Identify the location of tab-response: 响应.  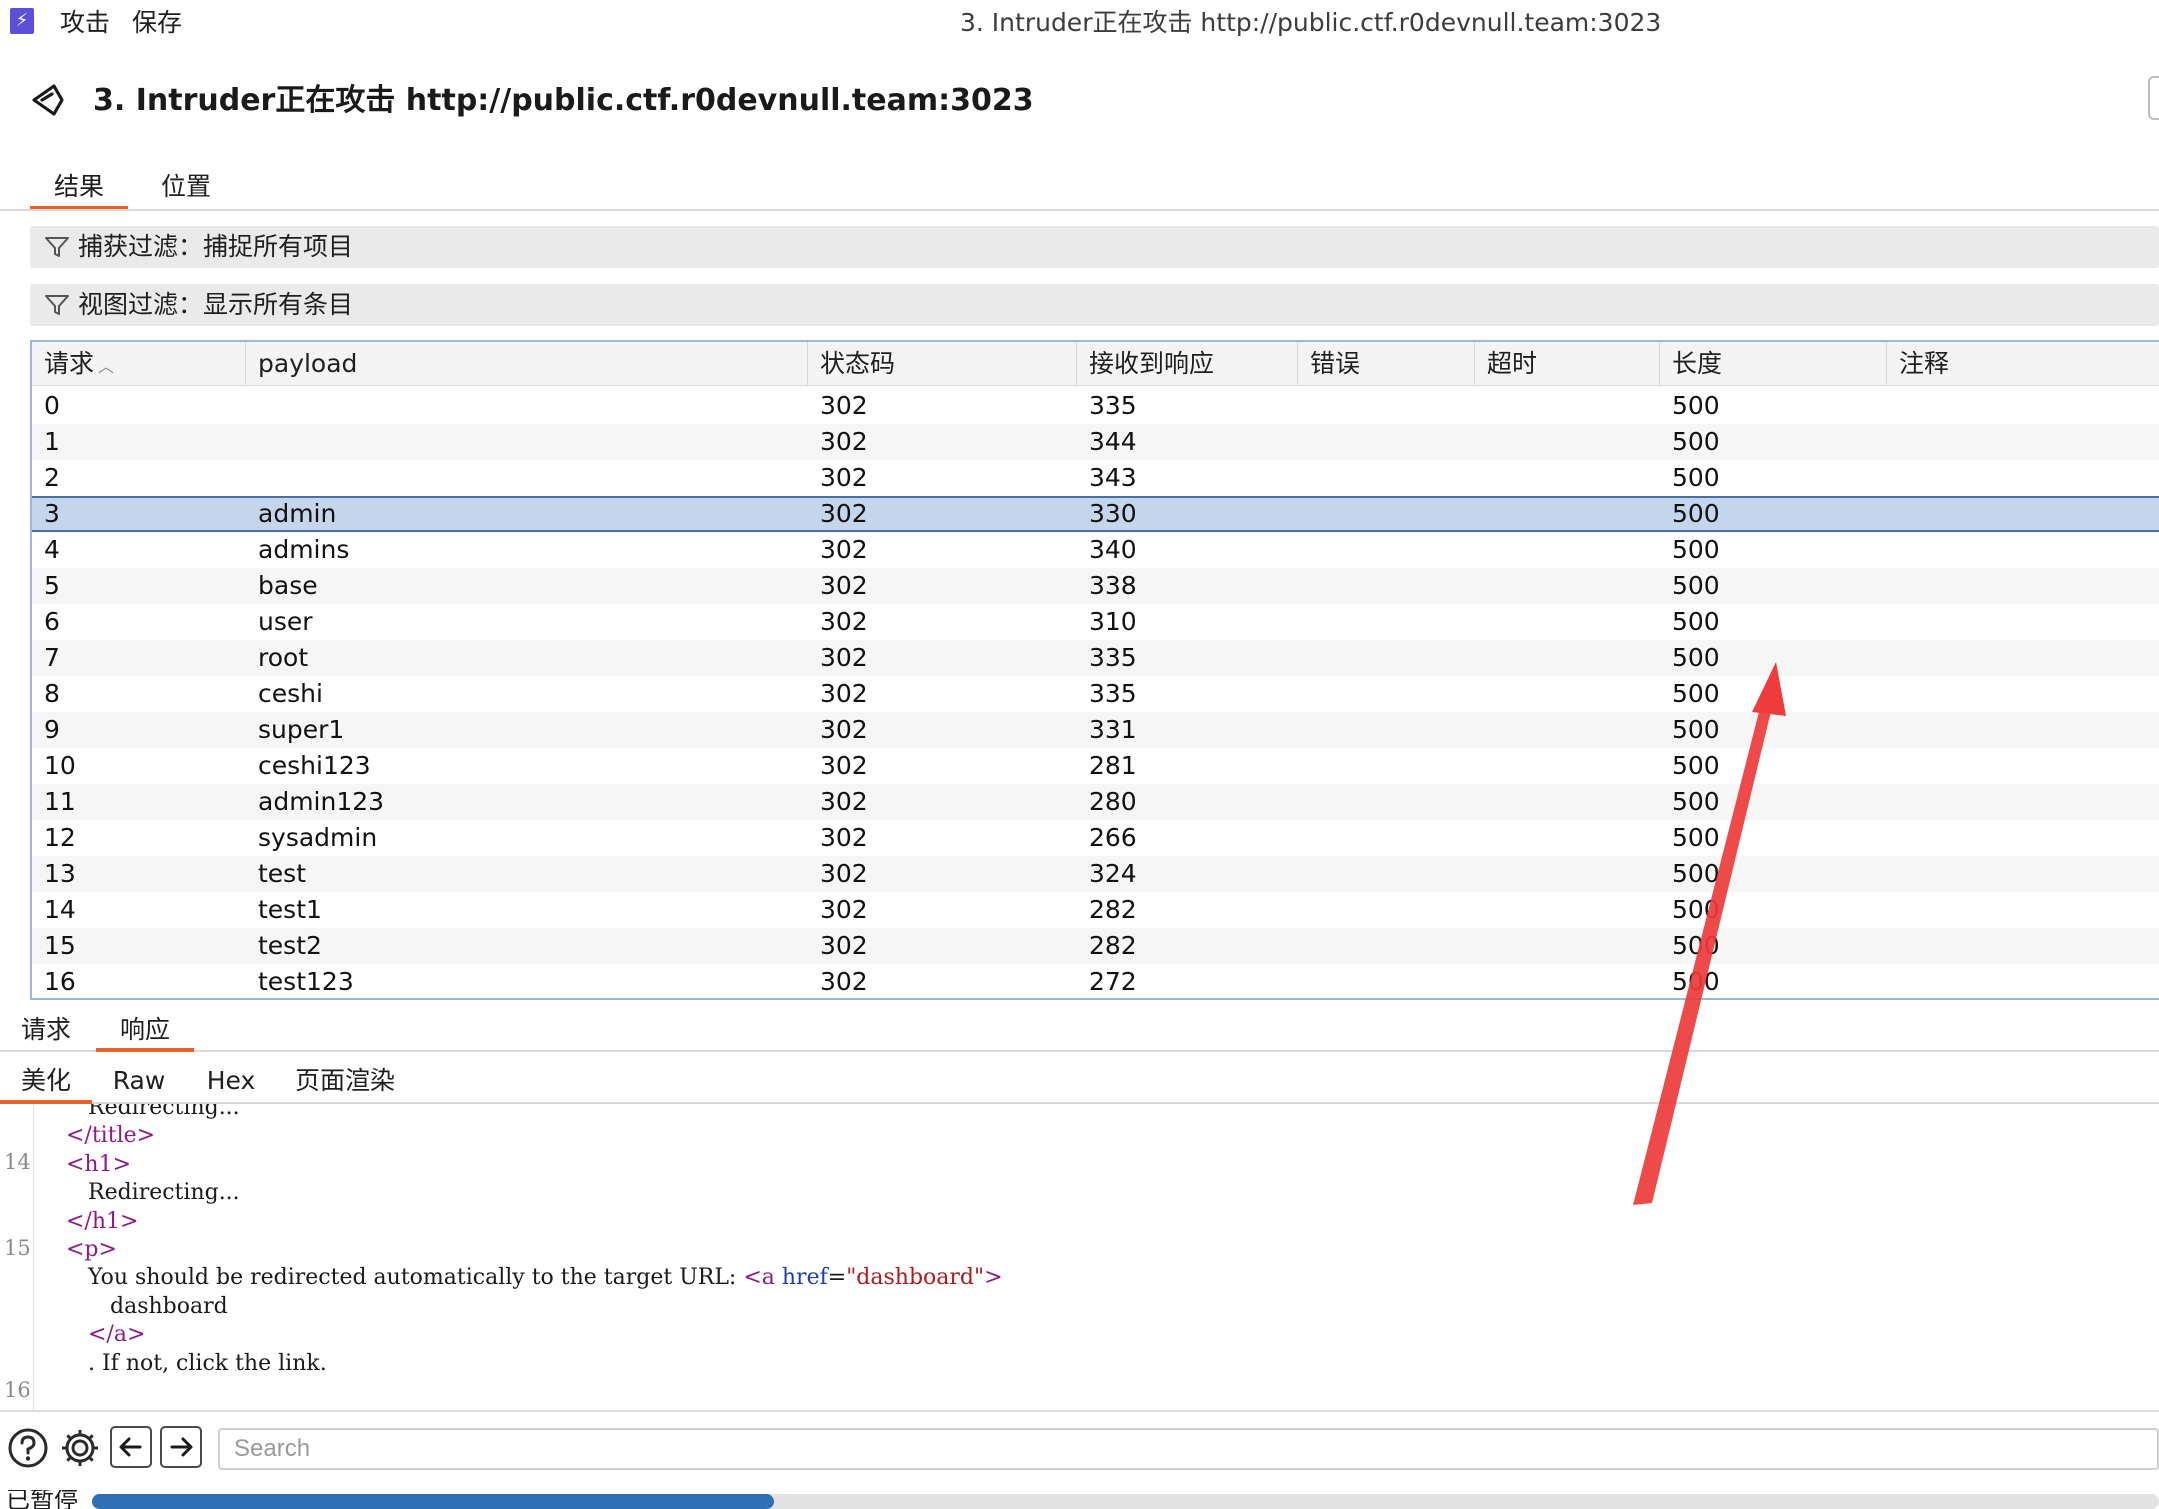
(145, 1032).